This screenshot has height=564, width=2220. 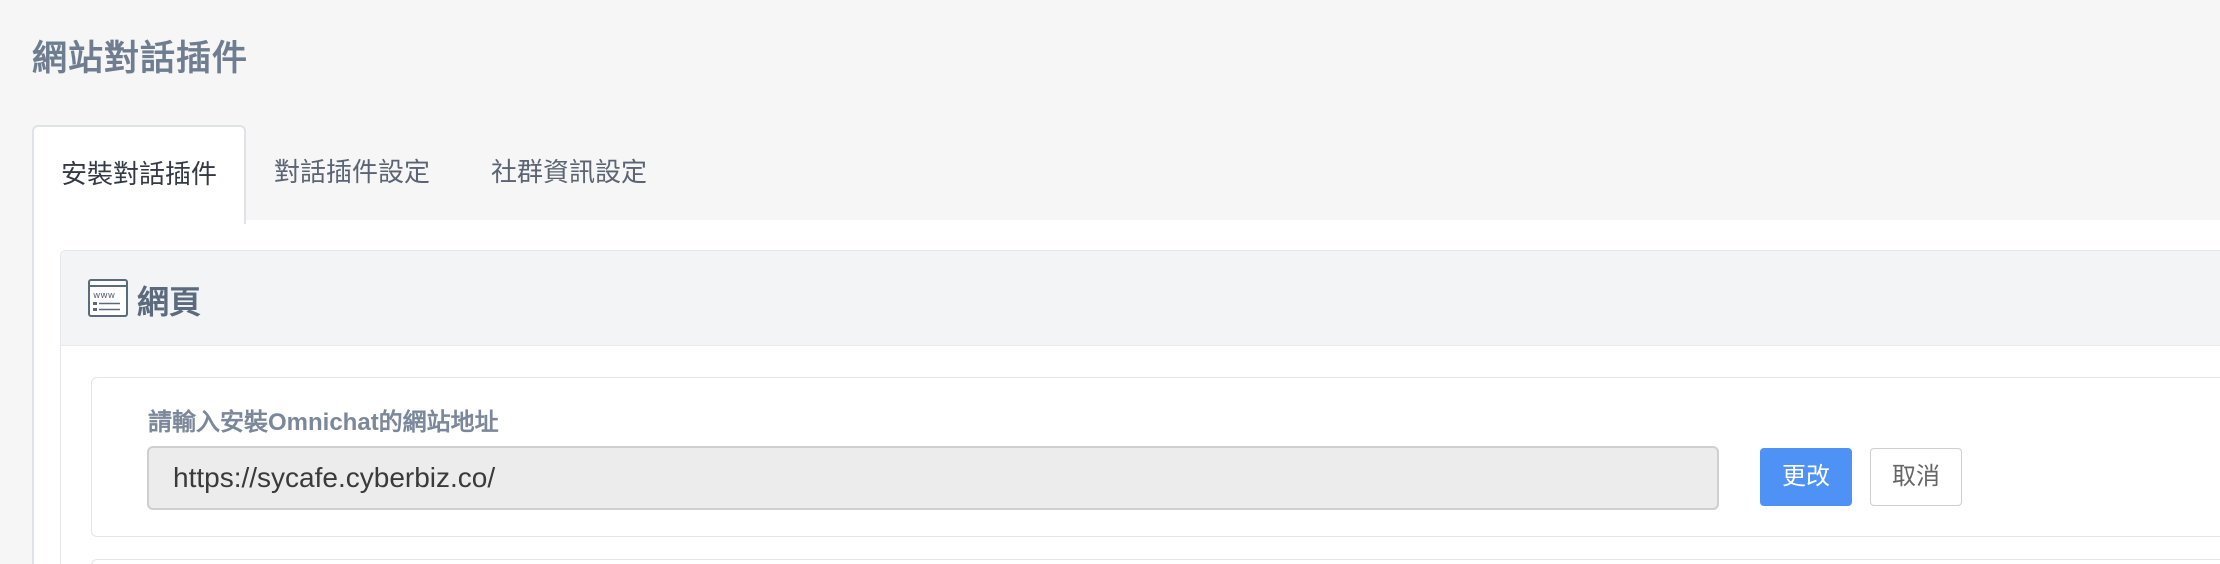 I want to click on cancel-button: 取消, so click(x=1916, y=477).